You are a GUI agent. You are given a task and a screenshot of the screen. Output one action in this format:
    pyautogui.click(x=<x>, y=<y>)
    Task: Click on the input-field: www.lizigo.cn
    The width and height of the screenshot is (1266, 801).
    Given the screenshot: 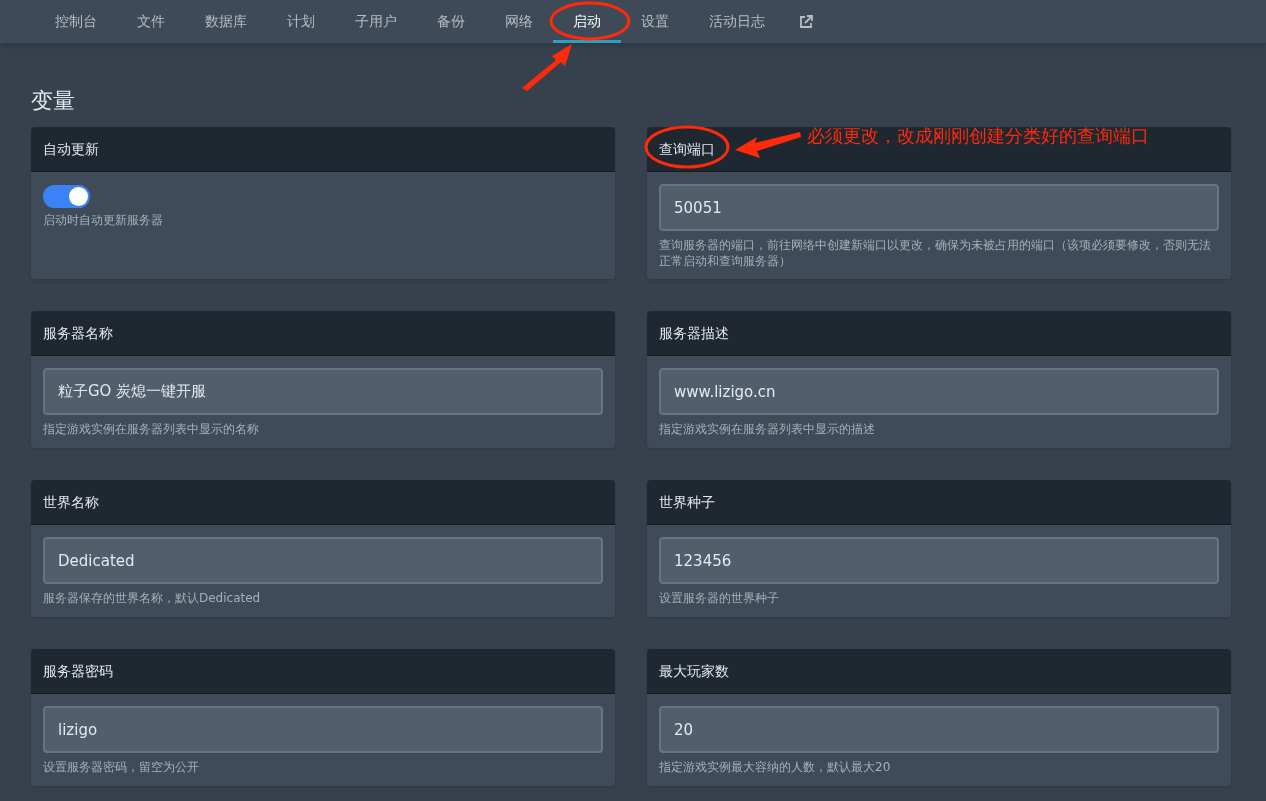 What is the action you would take?
    pyautogui.click(x=939, y=391)
    